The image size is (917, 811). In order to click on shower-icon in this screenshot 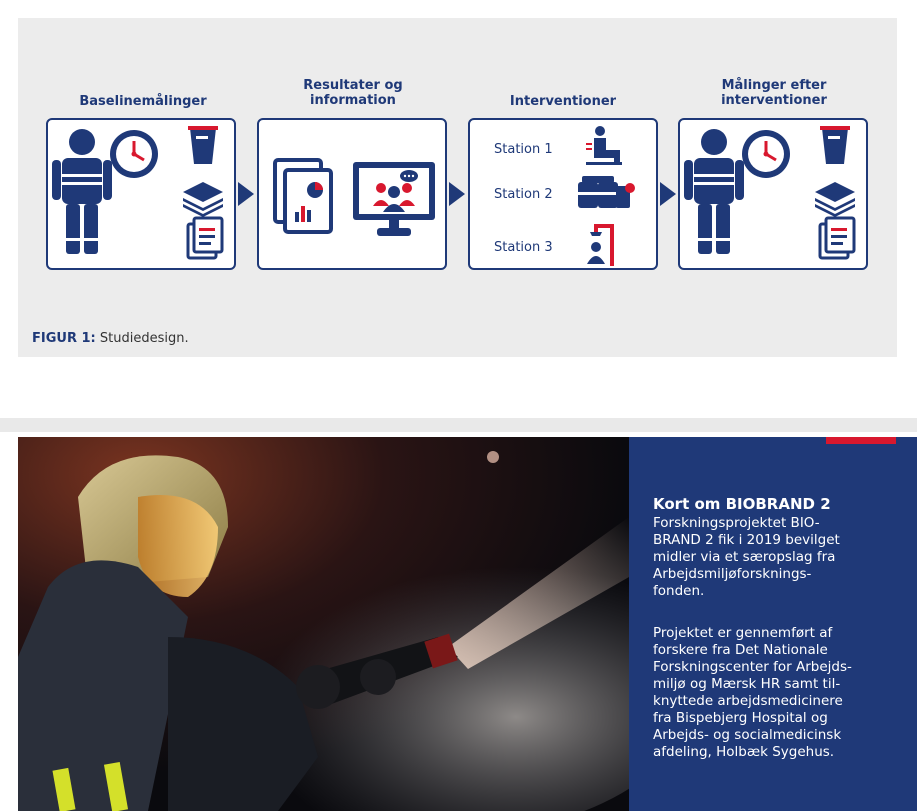, I will do `click(600, 245)`.